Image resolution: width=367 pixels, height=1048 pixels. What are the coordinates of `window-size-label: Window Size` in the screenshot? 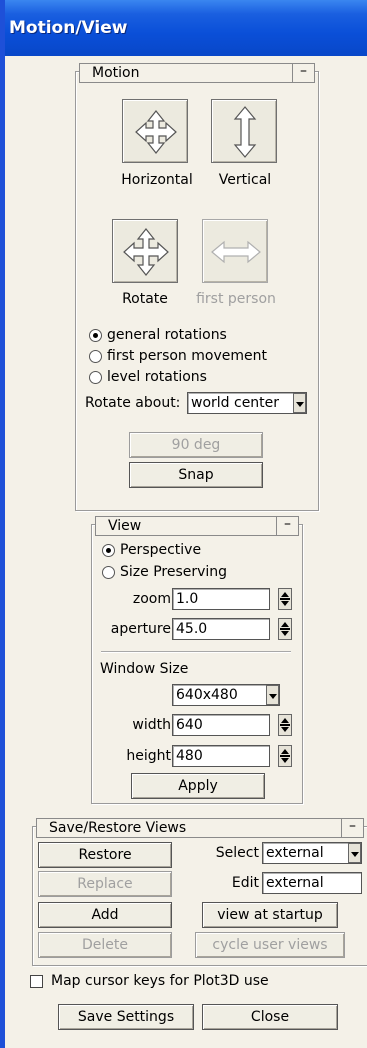 It's located at (144, 669).